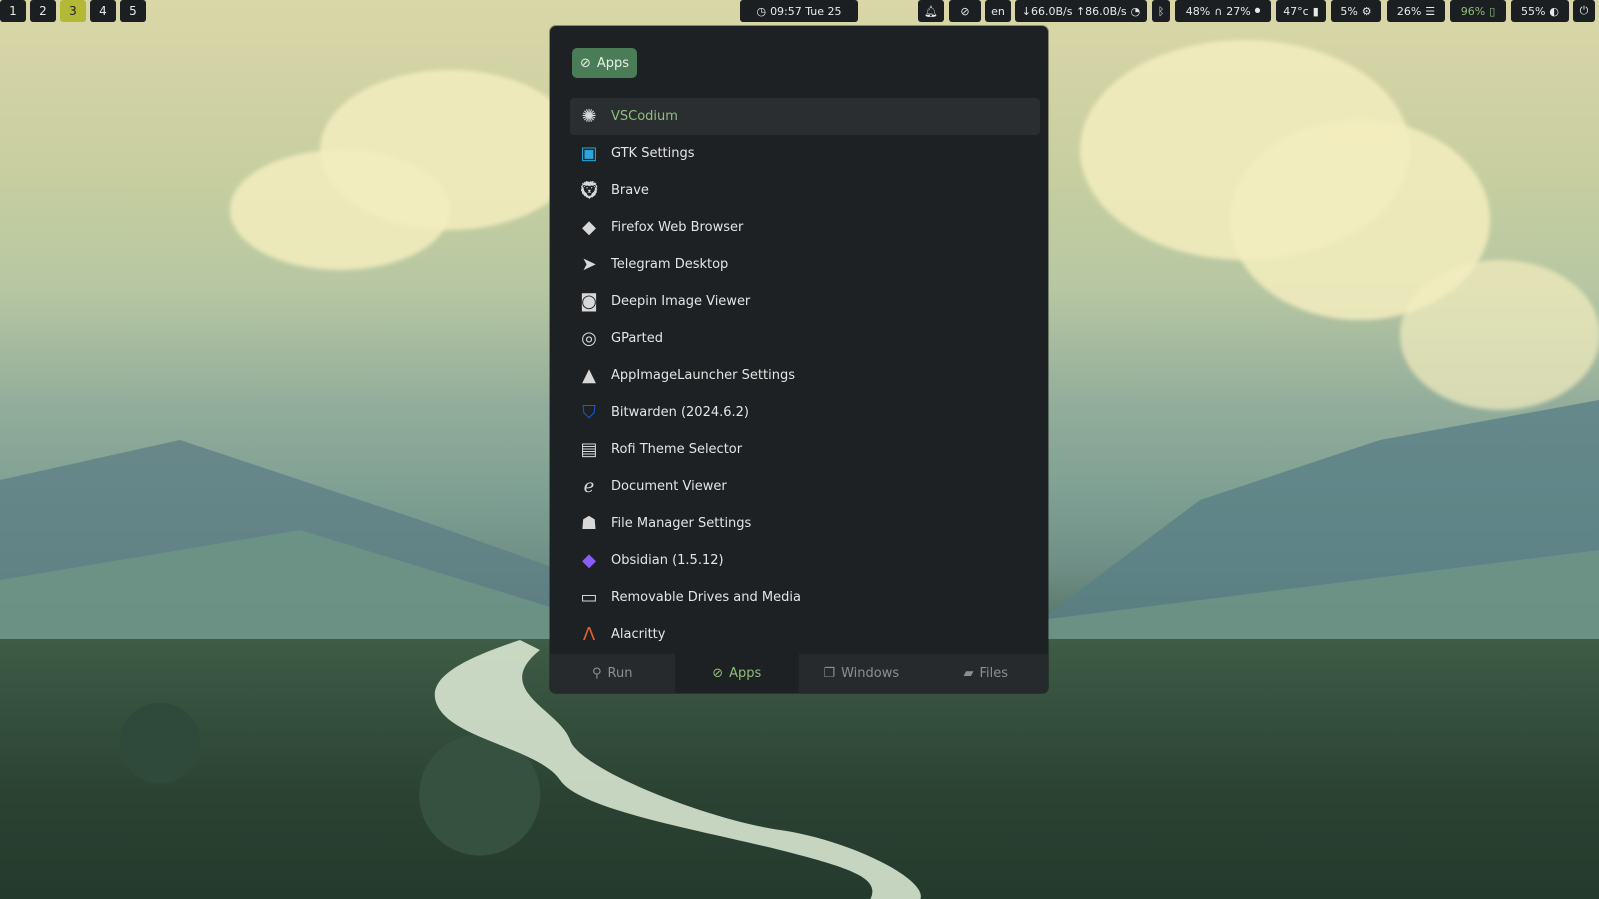 The width and height of the screenshot is (1599, 899). I want to click on vscodium-icon: ✺, so click(589, 116).